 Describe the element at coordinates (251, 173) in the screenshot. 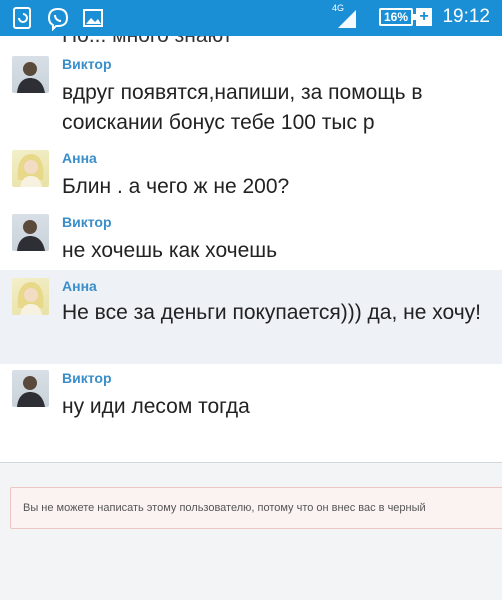

I see `message-item: Анна Блин . а чего ж не 200?` at that location.